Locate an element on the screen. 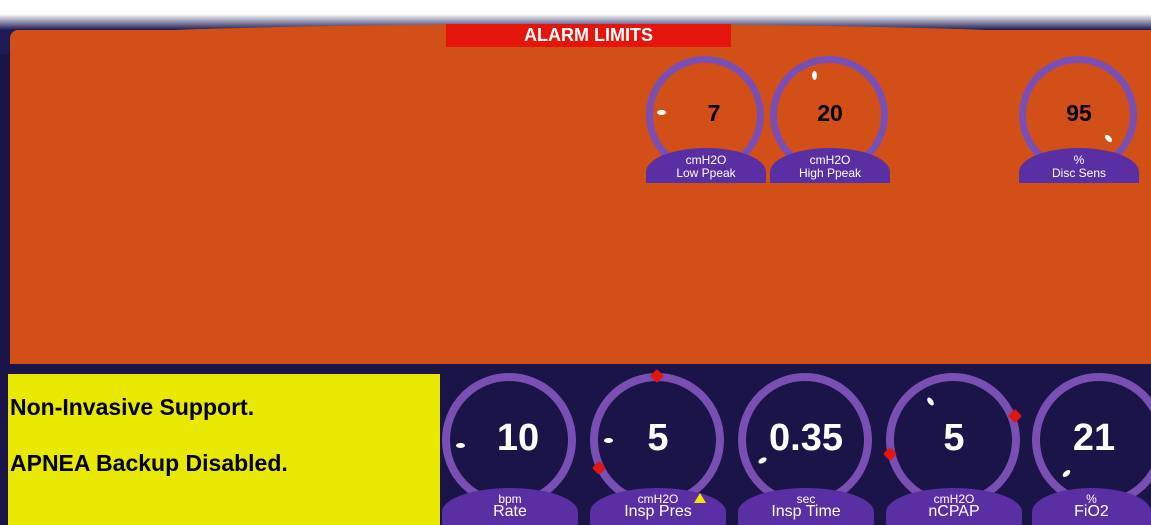 This screenshot has height=525, width=1151. insp-time-value: 0.35 is located at coordinates (806, 438).